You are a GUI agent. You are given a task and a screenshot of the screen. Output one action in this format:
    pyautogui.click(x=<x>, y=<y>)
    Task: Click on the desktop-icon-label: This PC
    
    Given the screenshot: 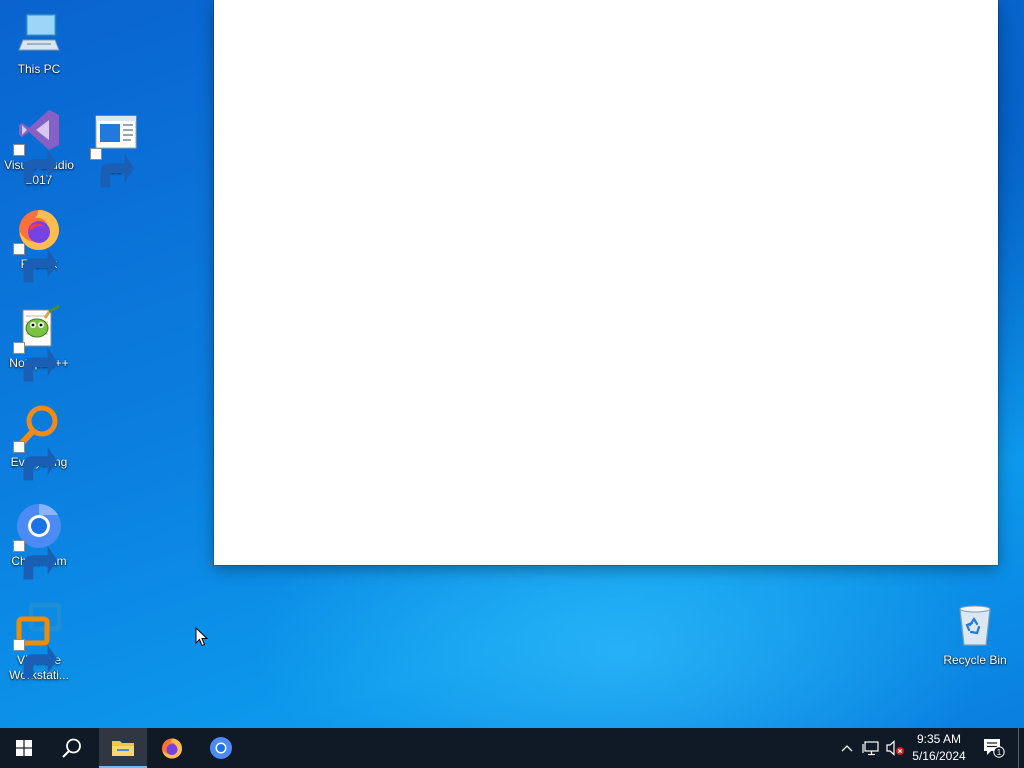 What is the action you would take?
    pyautogui.click(x=39, y=69)
    